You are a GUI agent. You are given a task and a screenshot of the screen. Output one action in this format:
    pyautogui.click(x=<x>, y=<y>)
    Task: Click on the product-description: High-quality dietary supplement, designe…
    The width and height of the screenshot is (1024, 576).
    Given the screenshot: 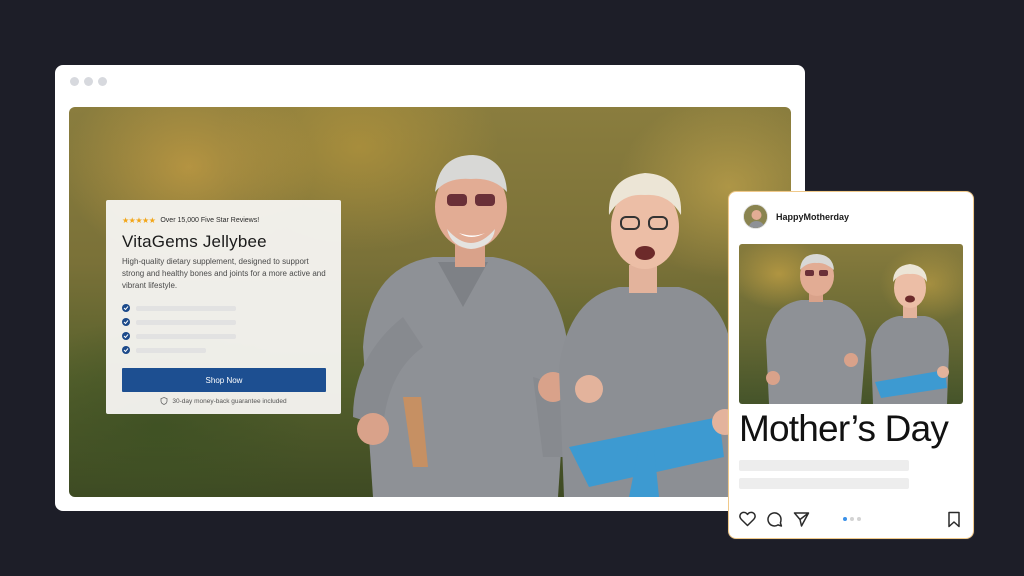 What is the action you would take?
    pyautogui.click(x=224, y=273)
    